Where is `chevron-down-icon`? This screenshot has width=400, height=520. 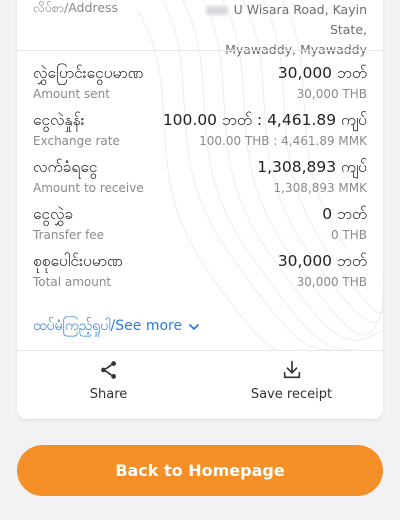 chevron-down-icon is located at coordinates (194, 326).